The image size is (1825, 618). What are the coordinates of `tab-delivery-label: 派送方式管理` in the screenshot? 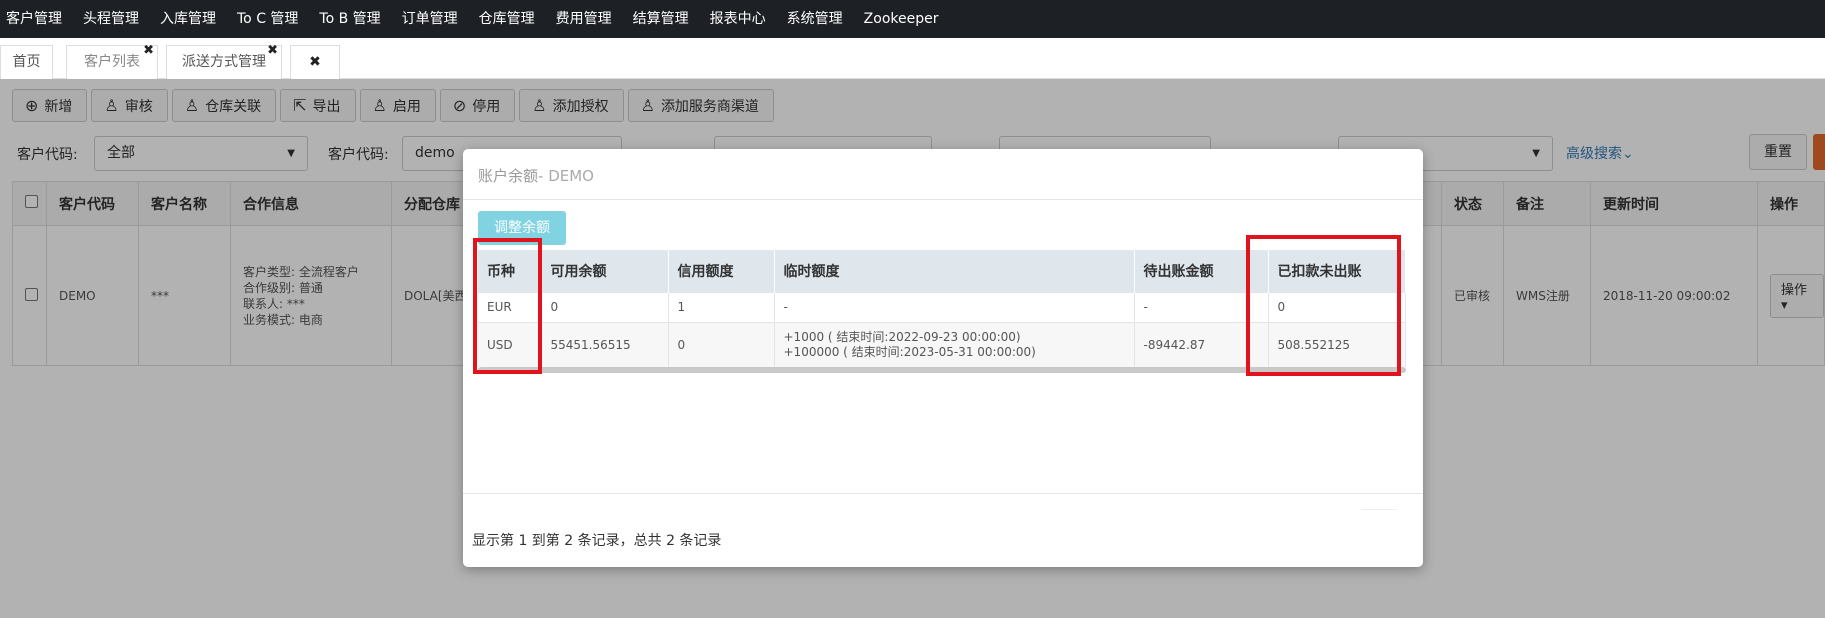 It's located at (224, 62).